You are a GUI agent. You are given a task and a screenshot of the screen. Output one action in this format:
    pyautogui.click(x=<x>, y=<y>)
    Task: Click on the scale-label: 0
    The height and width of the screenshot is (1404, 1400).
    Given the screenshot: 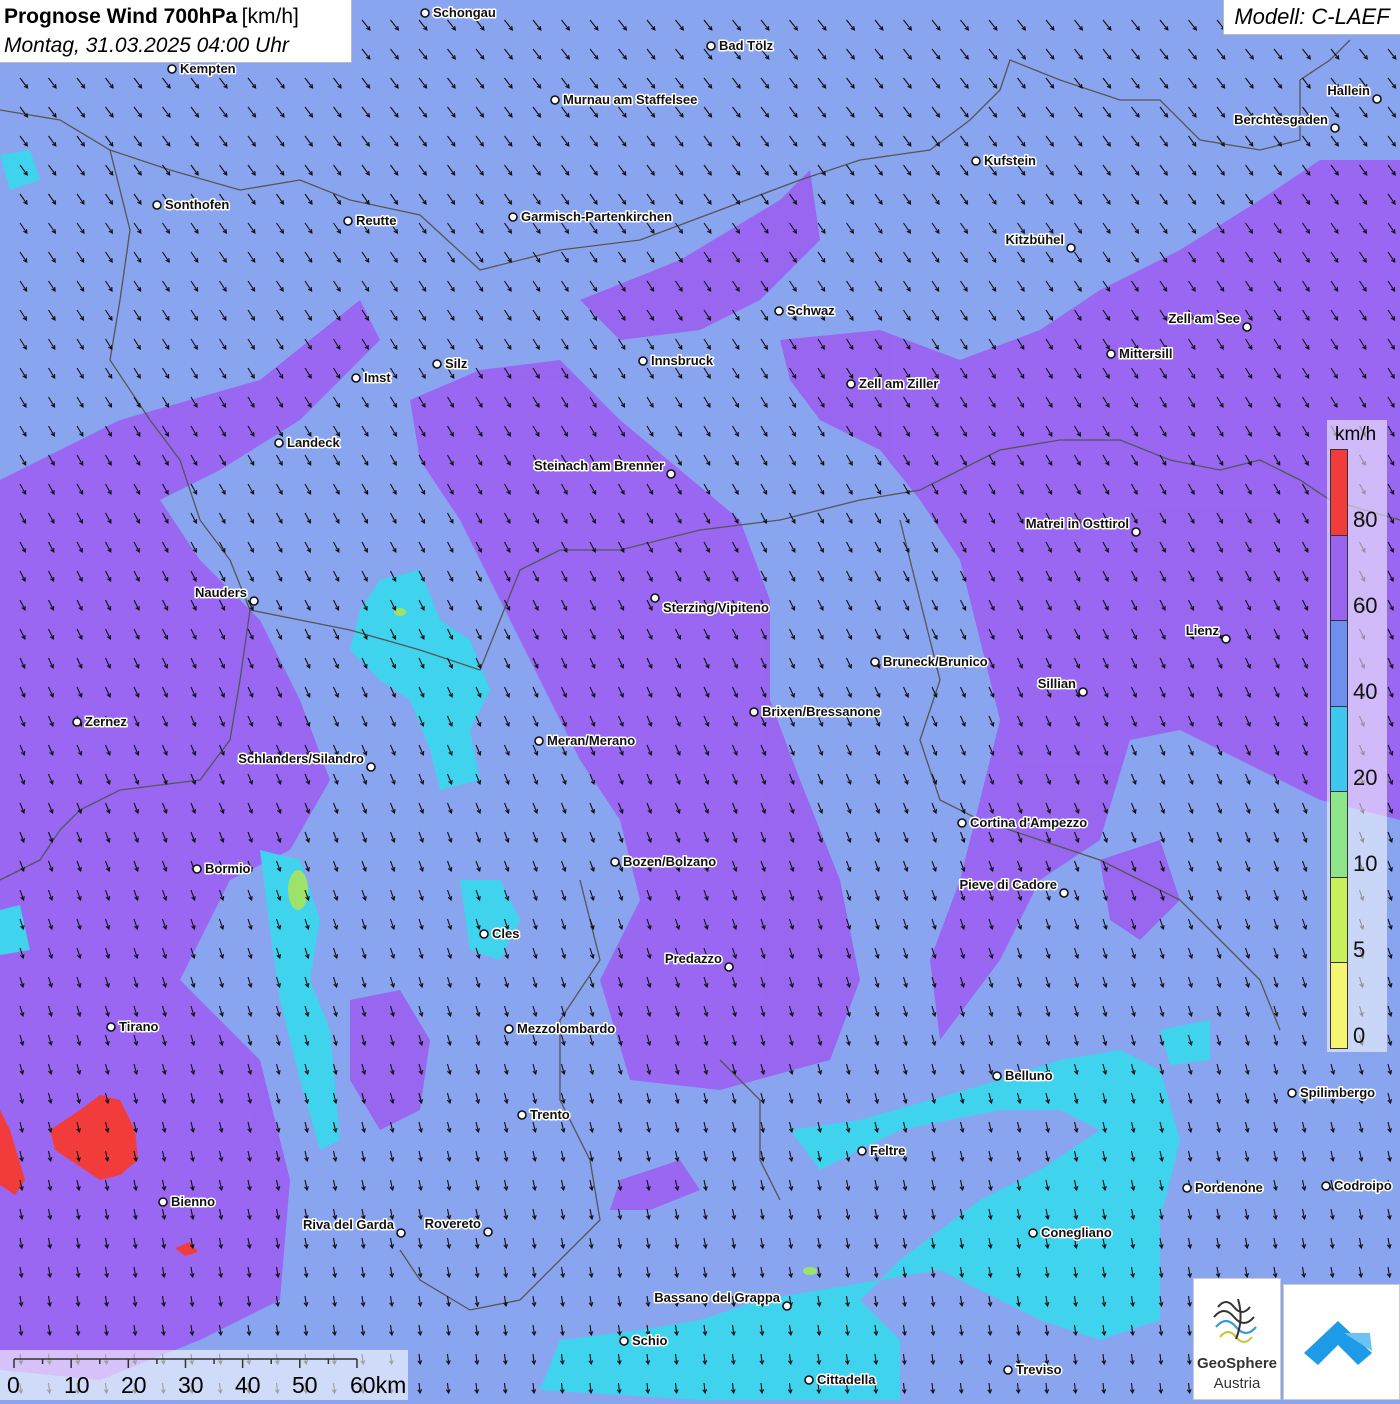 What is the action you would take?
    pyautogui.click(x=13, y=1385)
    